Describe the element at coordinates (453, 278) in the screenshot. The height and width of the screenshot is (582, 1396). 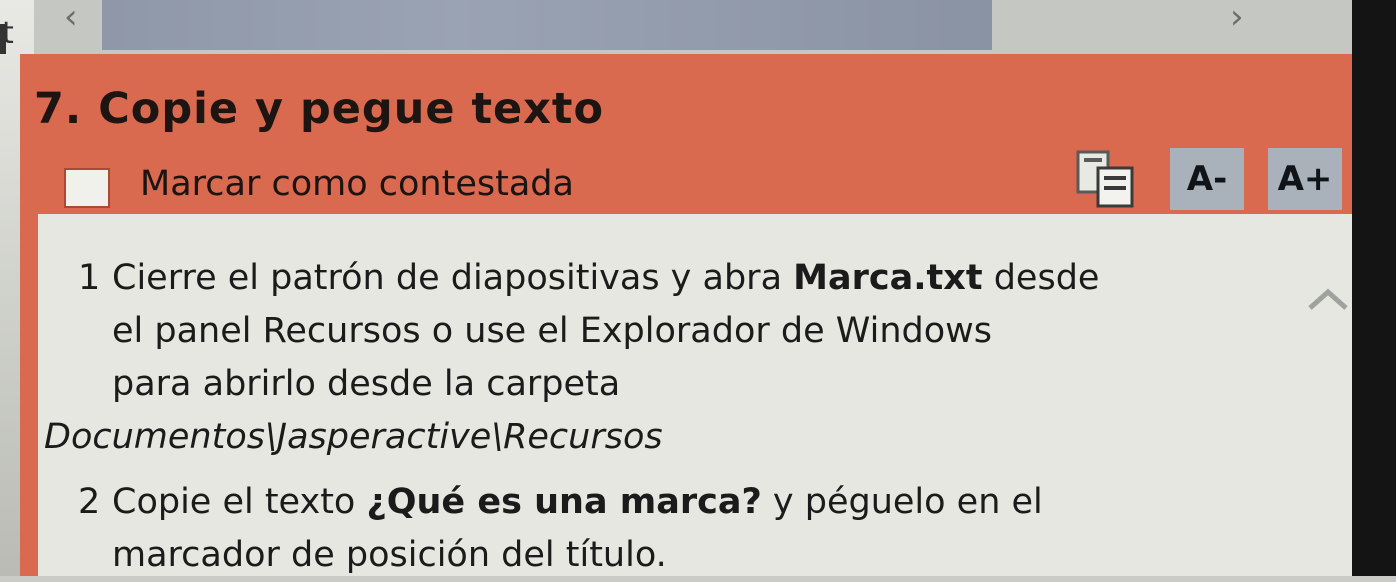
I see `step-text: Cierre el patrón de diapositivas y abra` at that location.